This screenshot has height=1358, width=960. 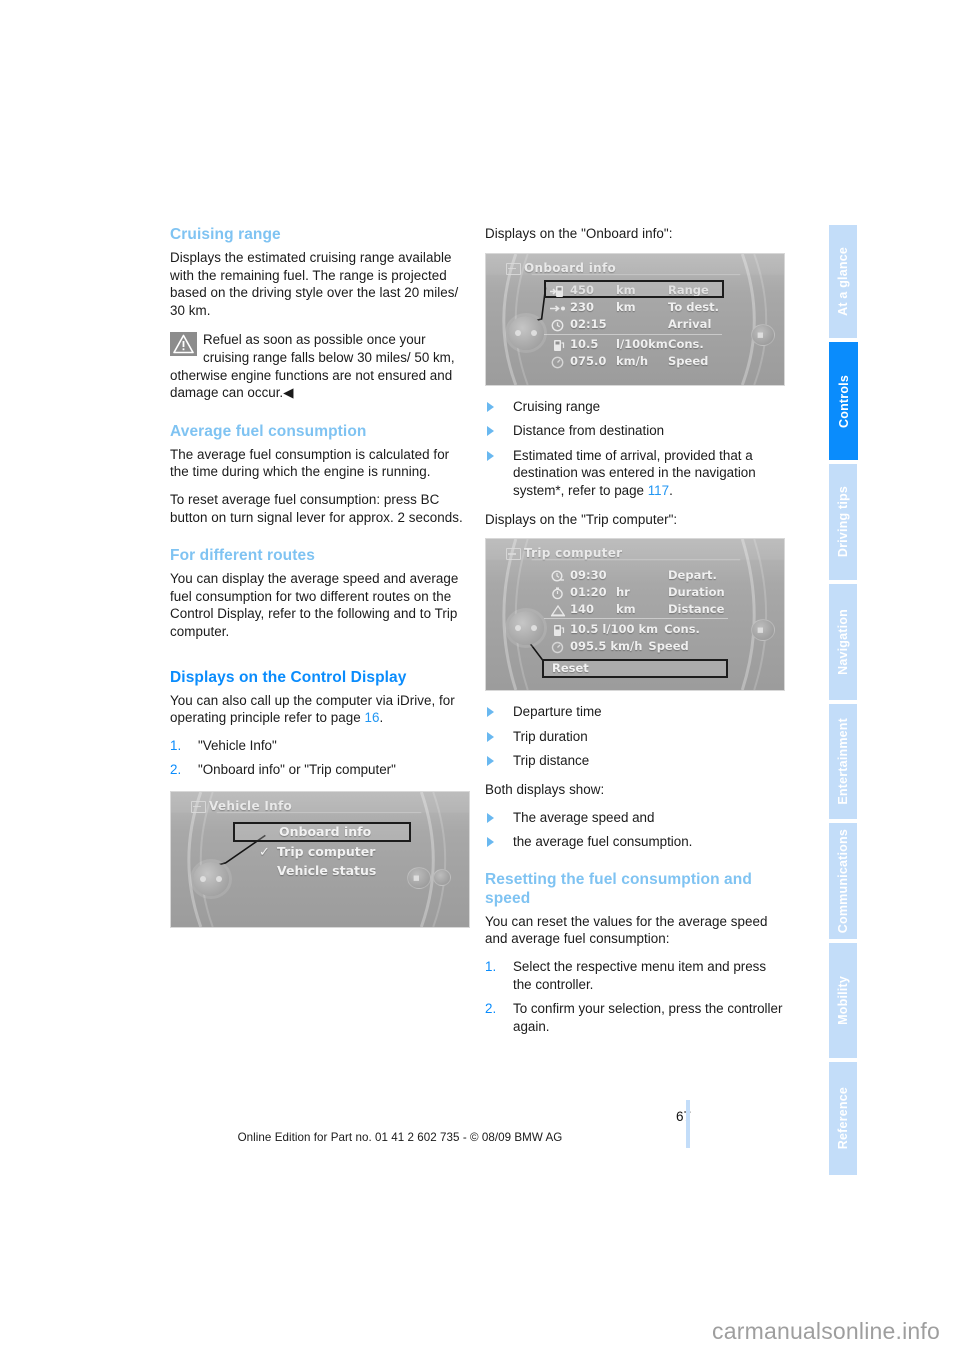 I want to click on bullet-text: Distance from destination, so click(x=589, y=431).